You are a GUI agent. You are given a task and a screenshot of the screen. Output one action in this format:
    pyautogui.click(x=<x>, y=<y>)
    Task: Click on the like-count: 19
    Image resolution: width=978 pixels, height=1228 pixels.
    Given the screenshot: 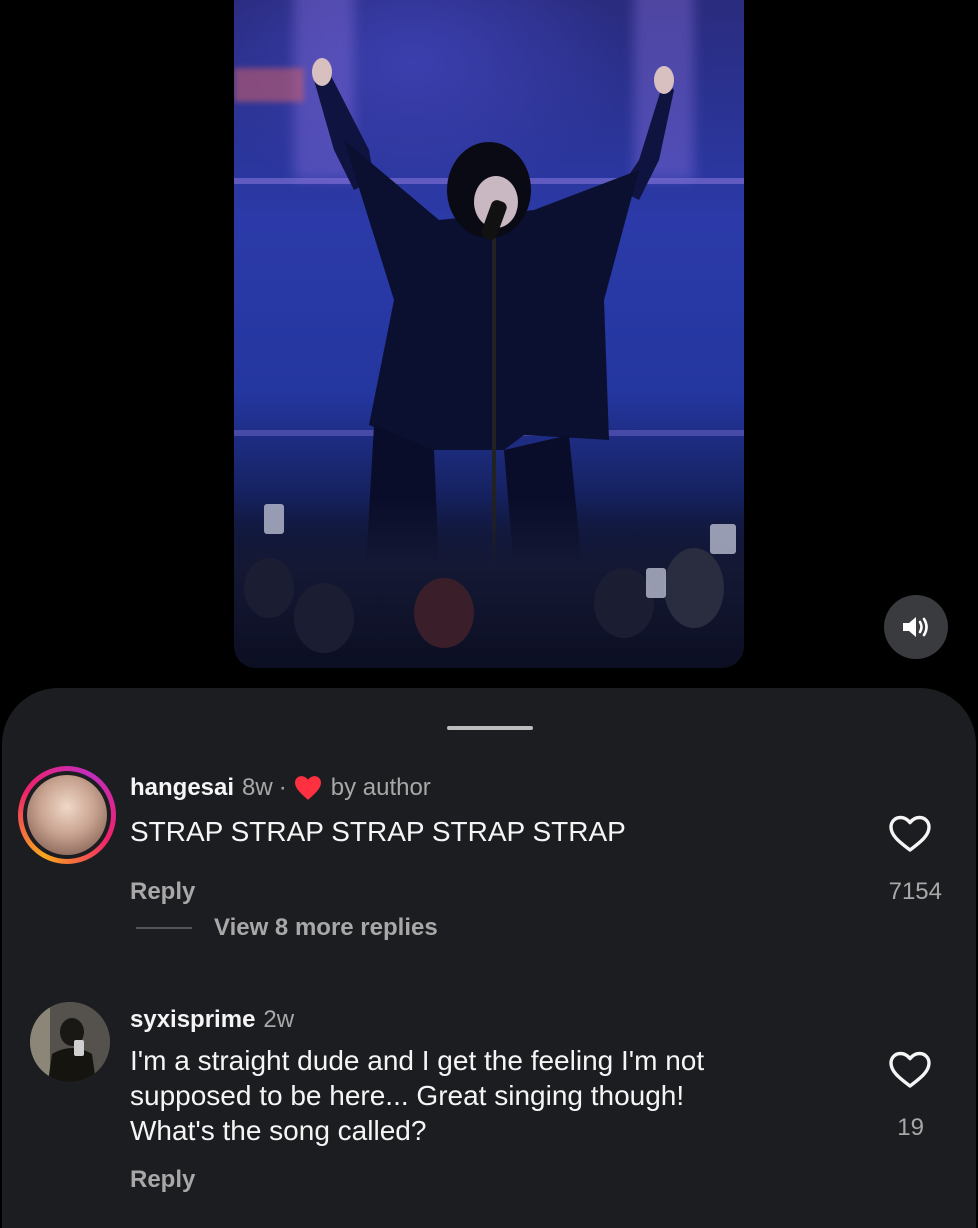 What is the action you would take?
    pyautogui.click(x=910, y=1127)
    